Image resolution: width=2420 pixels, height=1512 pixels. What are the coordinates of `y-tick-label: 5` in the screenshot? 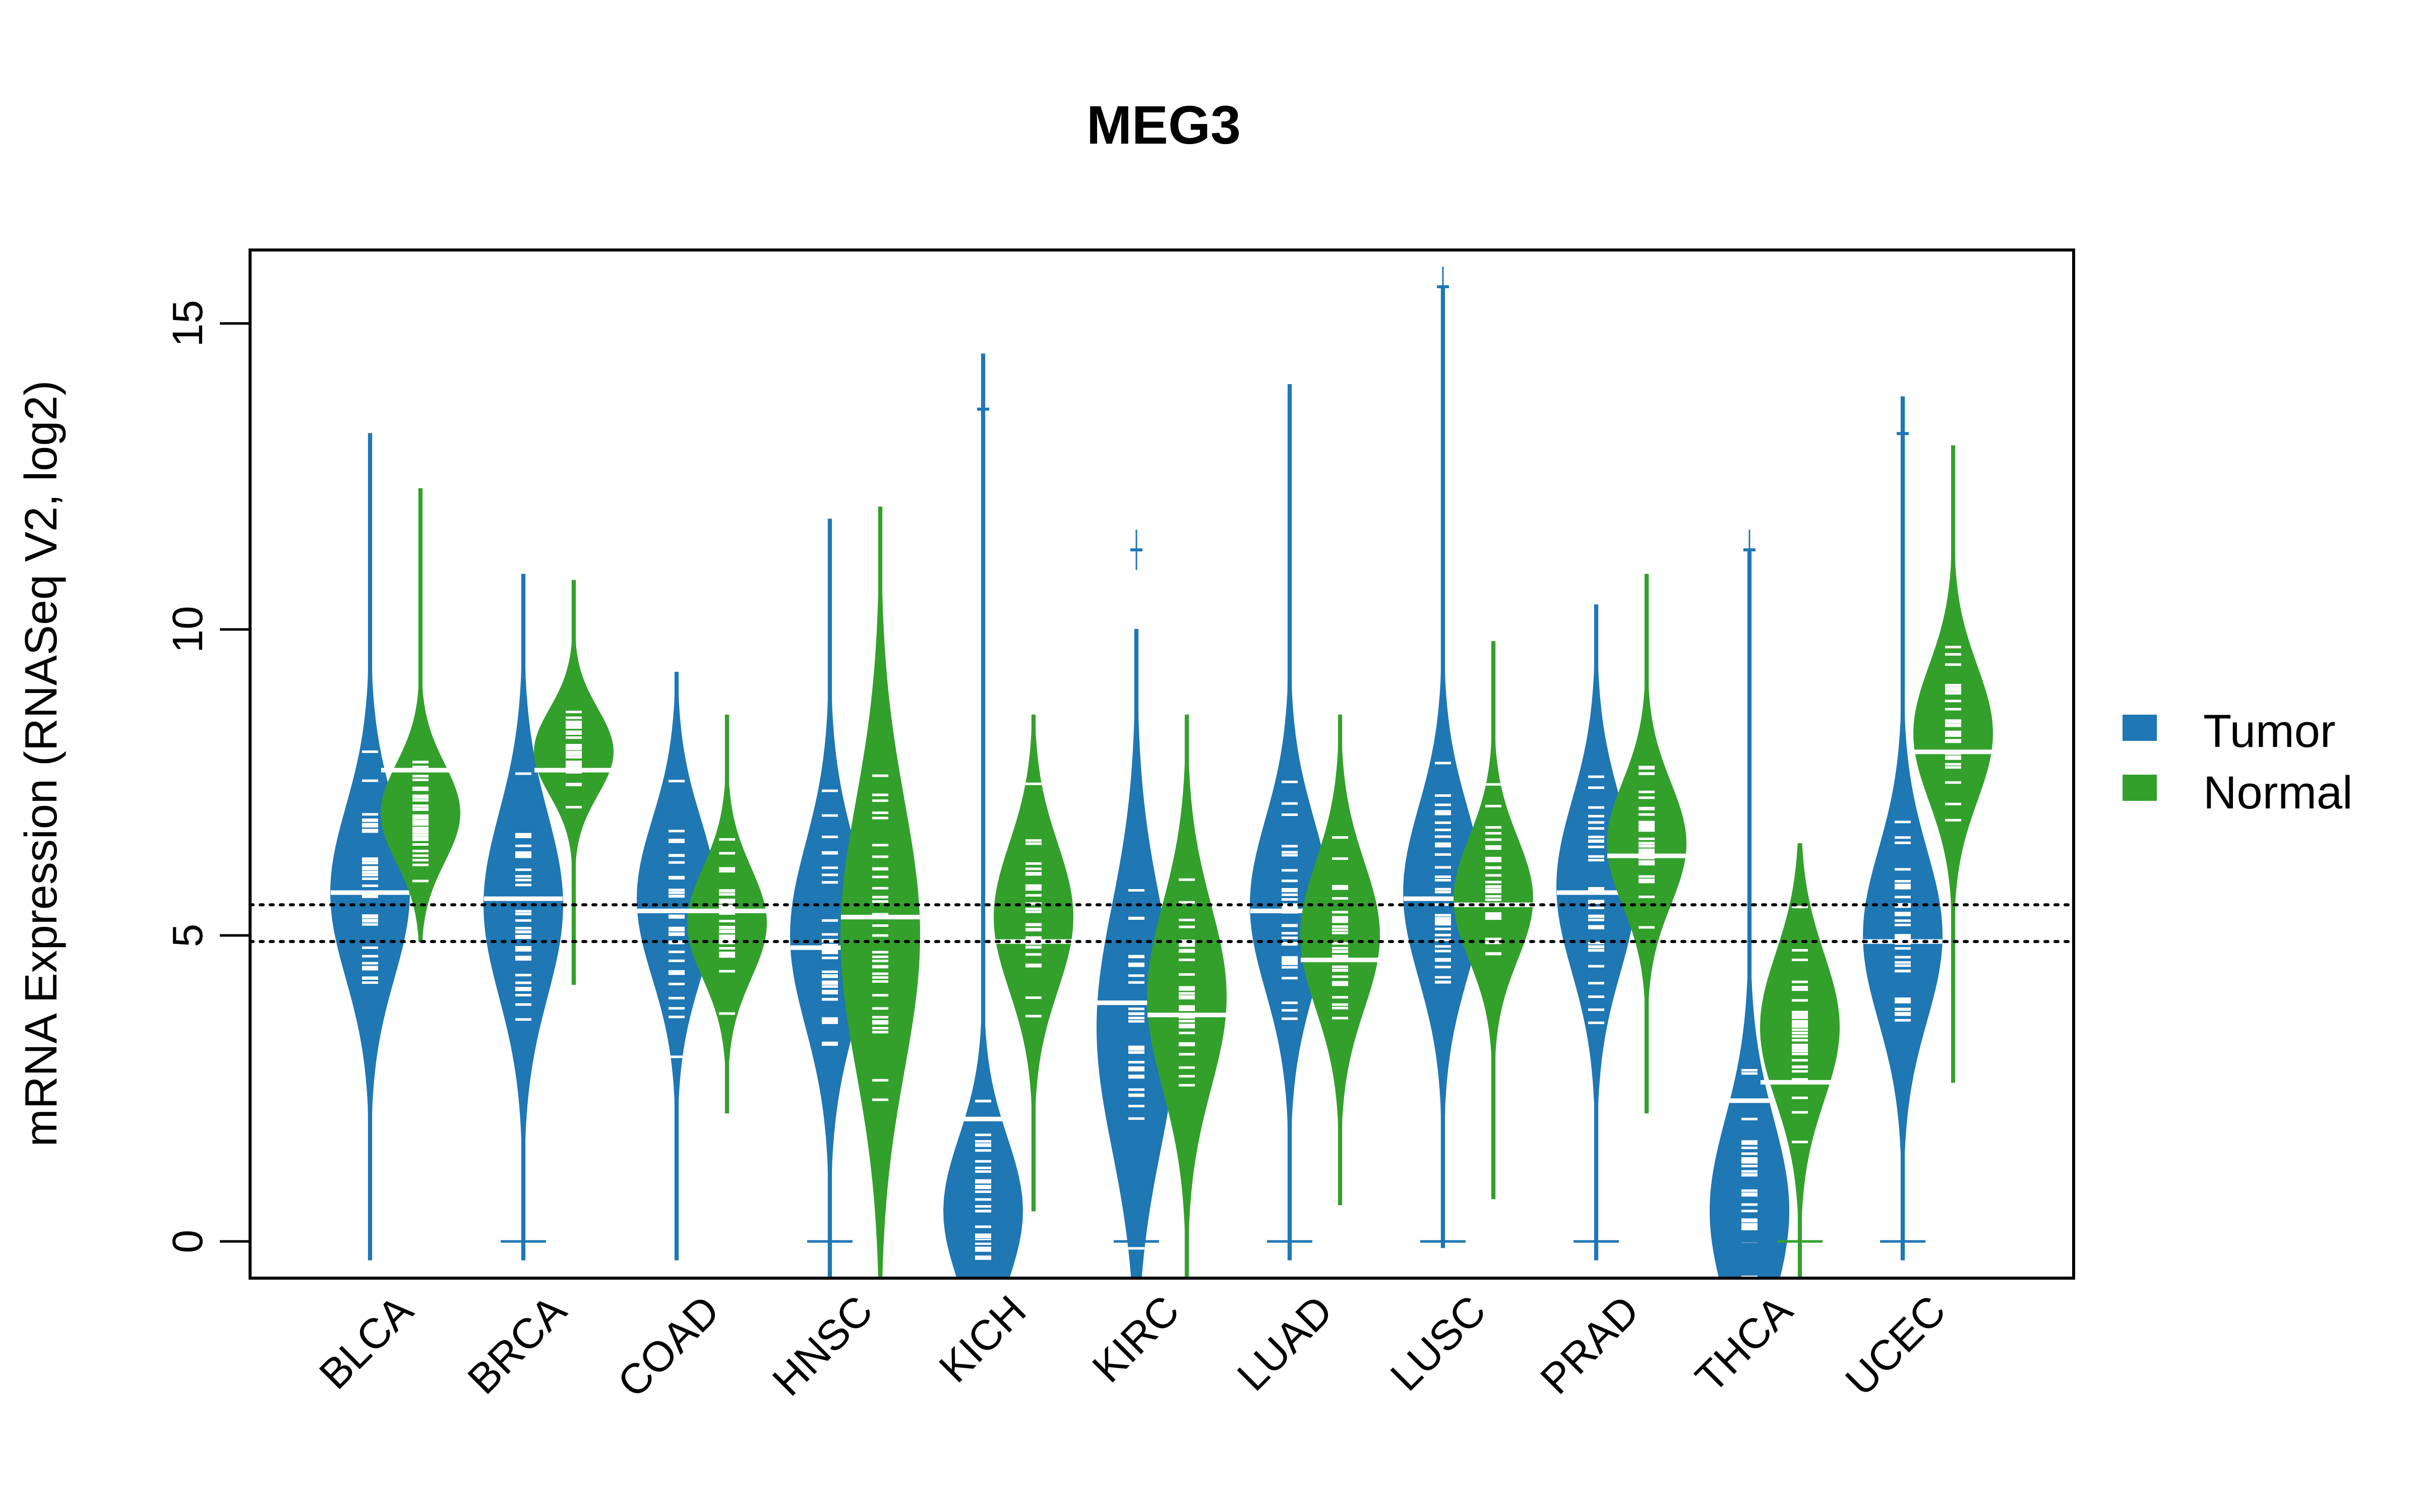 It's located at (187, 936).